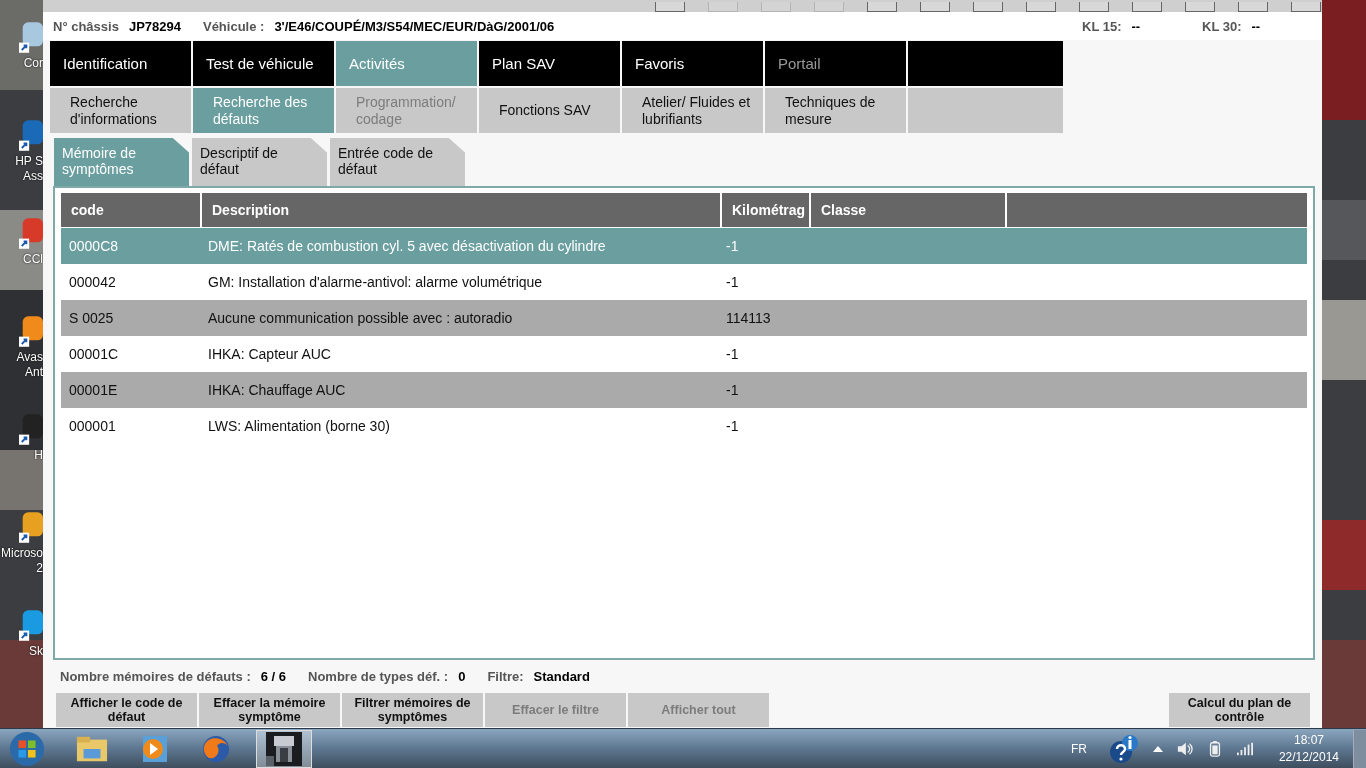 The height and width of the screenshot is (768, 1366). I want to click on table-cell-text: LWS: Alimentation (borne 30), so click(299, 426).